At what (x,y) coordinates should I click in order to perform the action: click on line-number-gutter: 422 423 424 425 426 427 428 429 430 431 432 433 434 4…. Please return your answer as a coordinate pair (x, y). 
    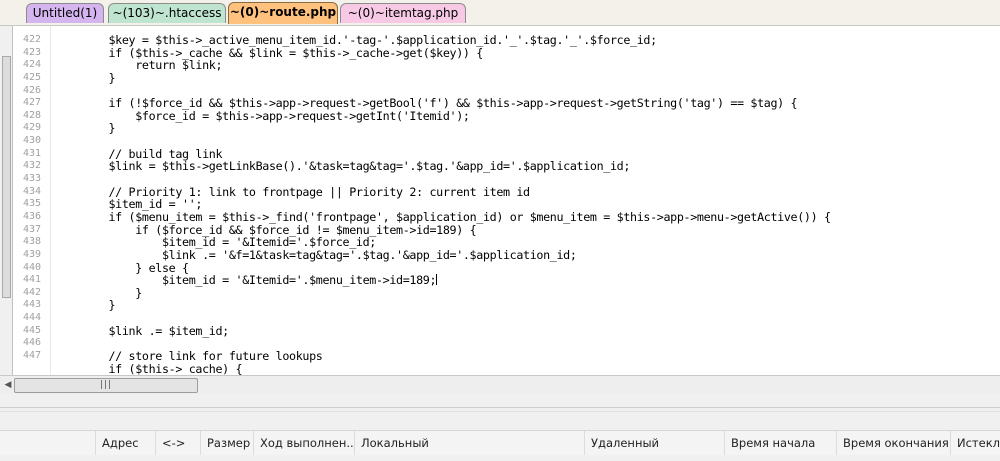
    Looking at the image, I should click on (34, 198).